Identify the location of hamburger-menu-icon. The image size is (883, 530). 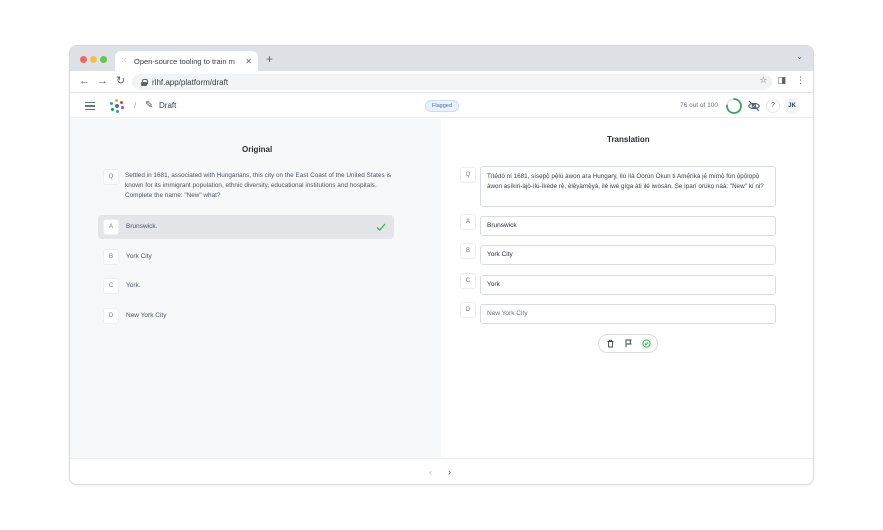
(90, 106).